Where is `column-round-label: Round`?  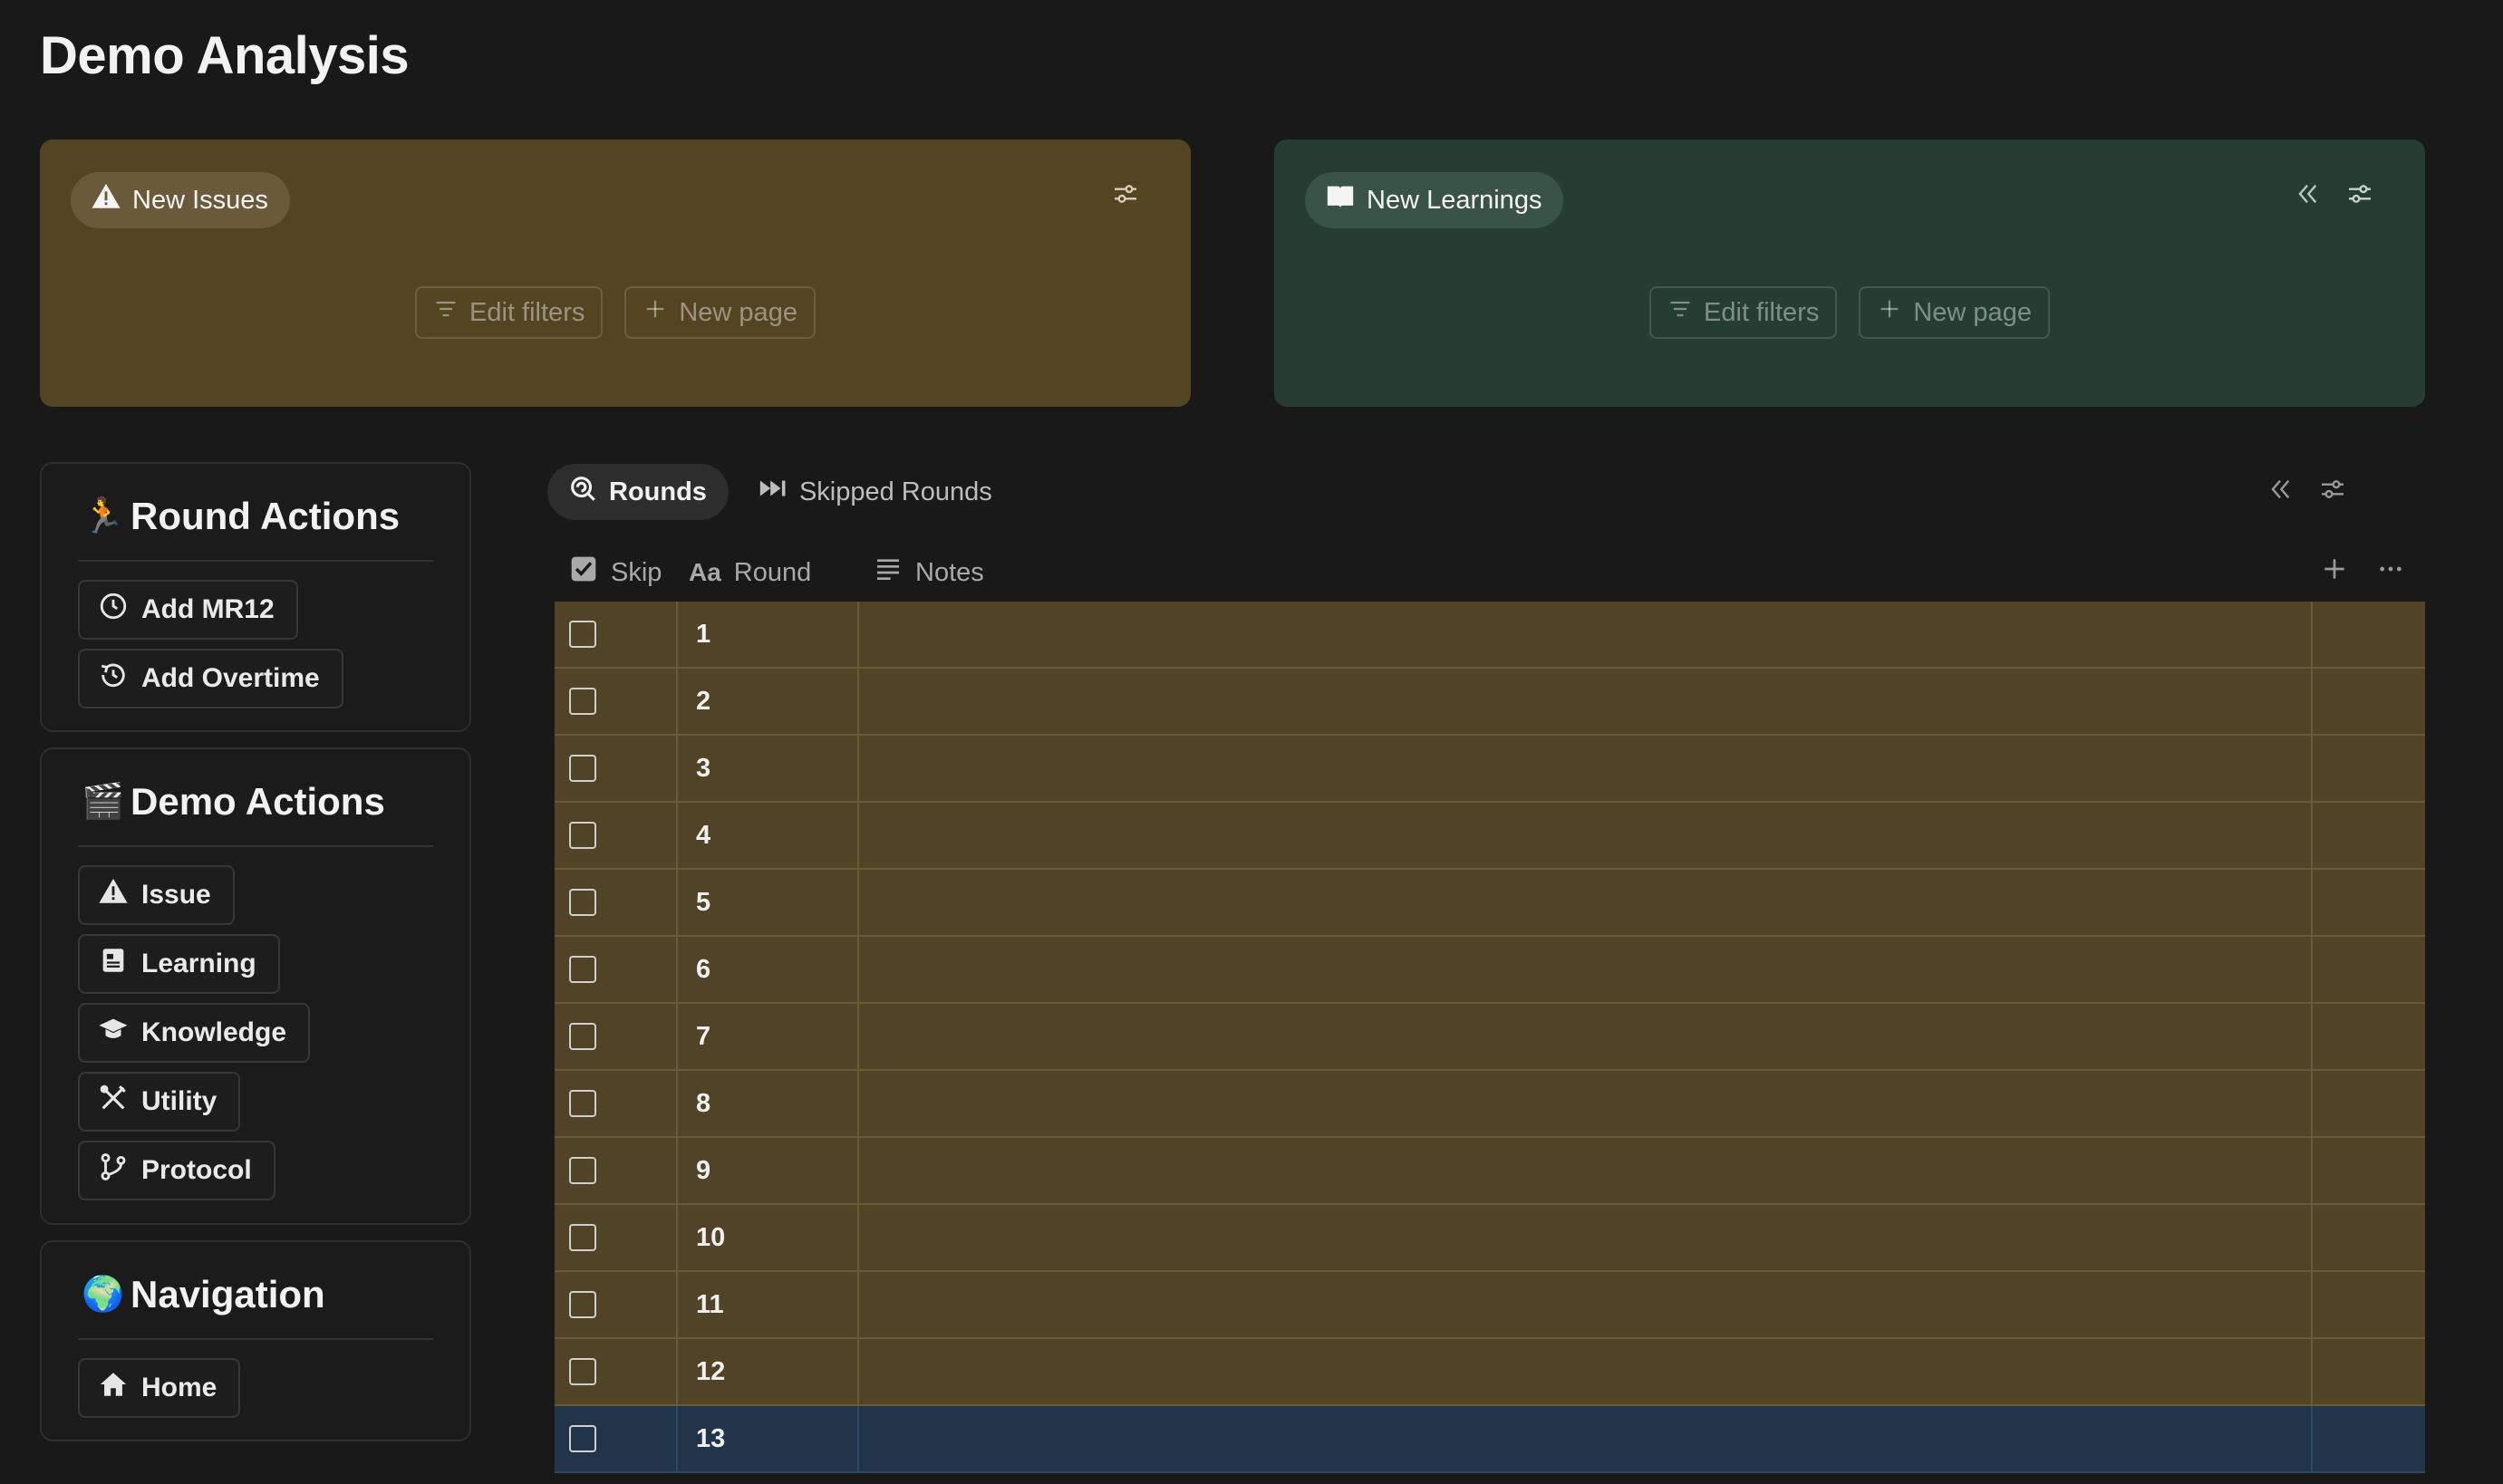
column-round-label: Round is located at coordinates (773, 572).